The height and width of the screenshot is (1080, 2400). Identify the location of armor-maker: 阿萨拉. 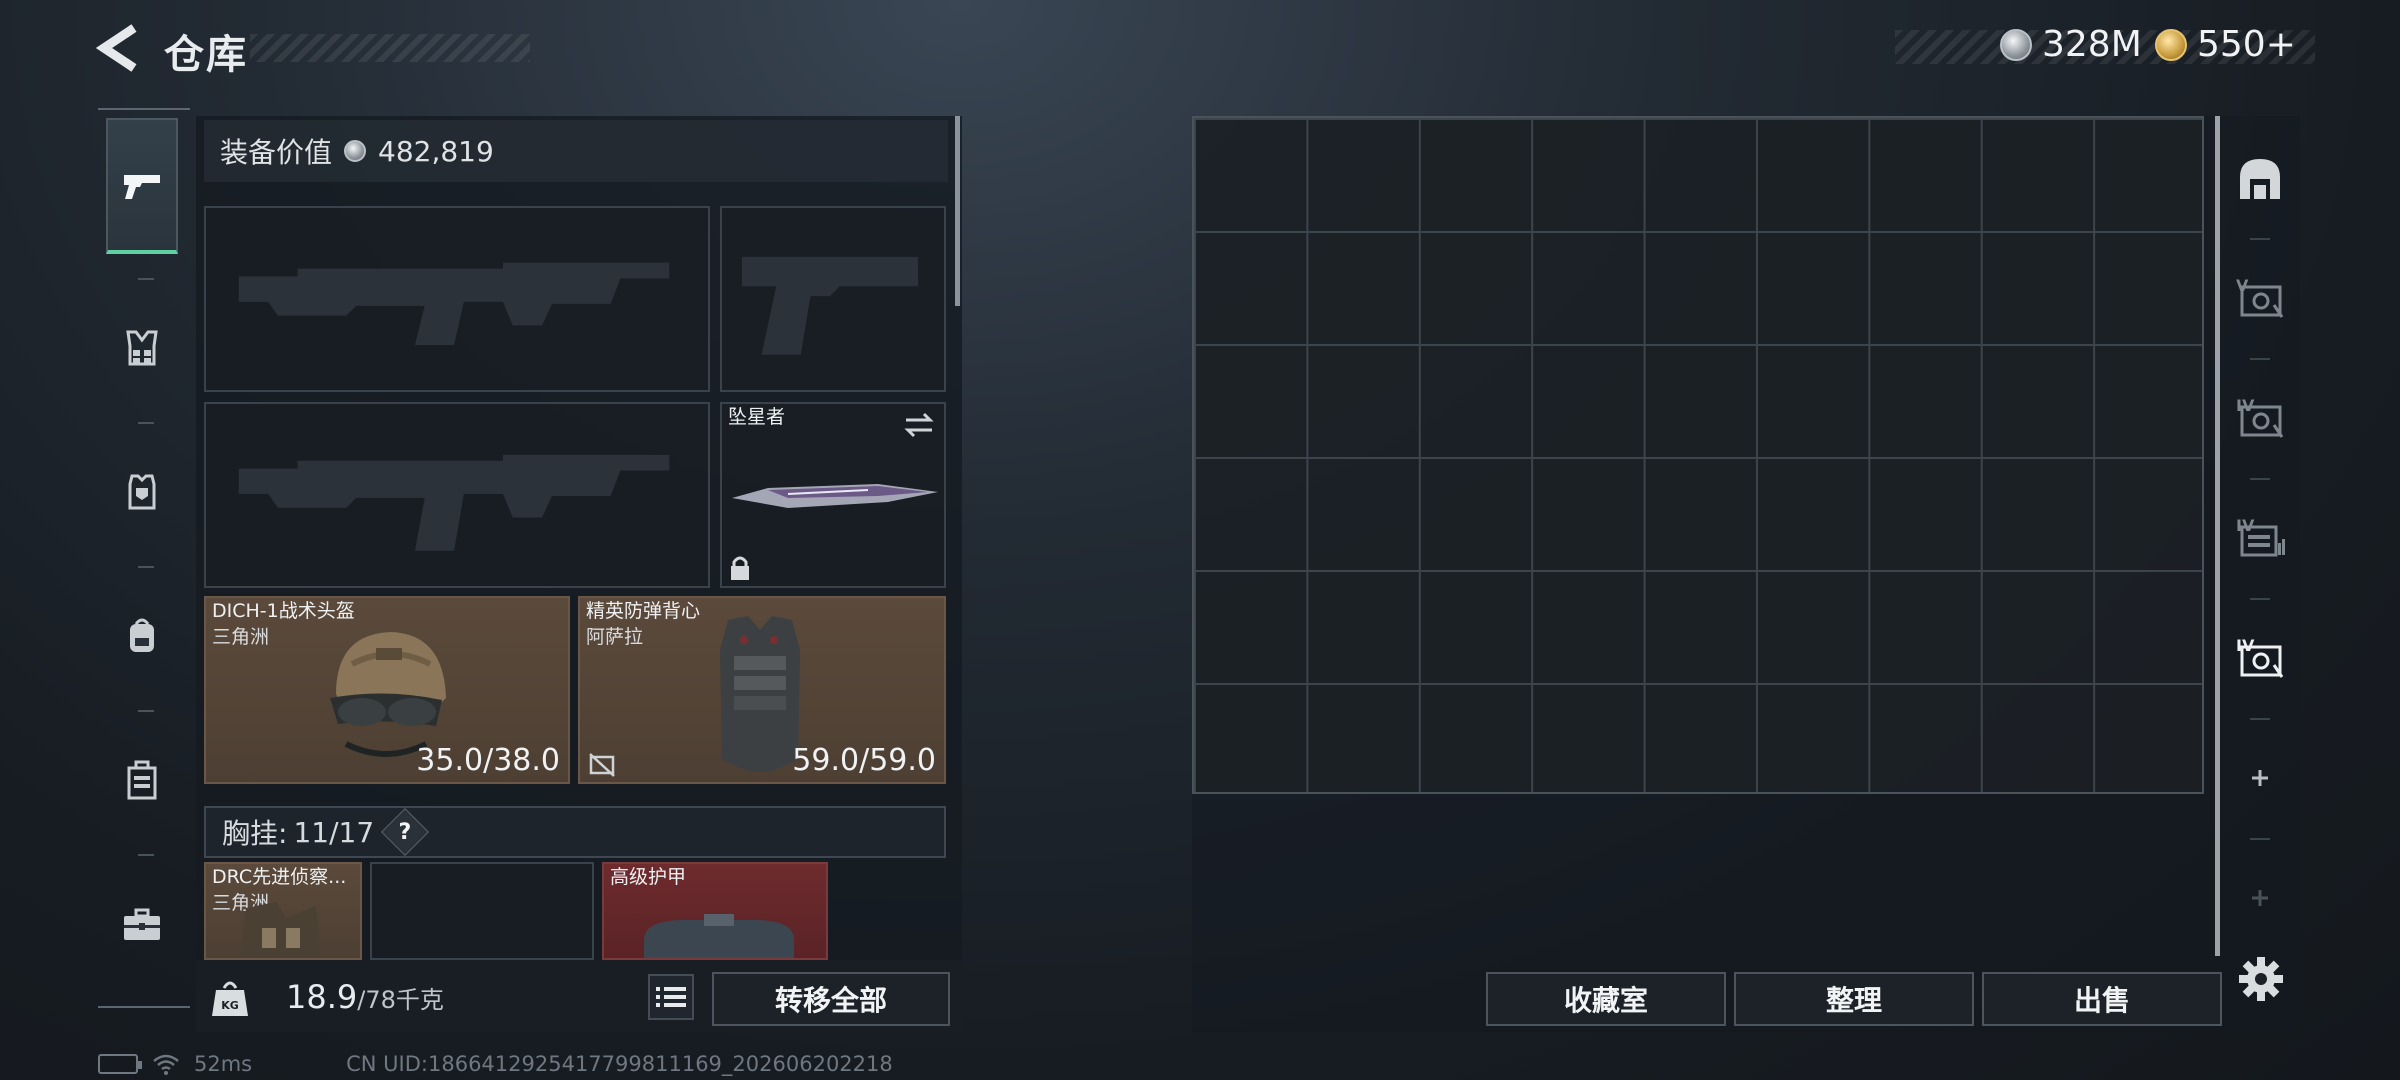
(615, 637).